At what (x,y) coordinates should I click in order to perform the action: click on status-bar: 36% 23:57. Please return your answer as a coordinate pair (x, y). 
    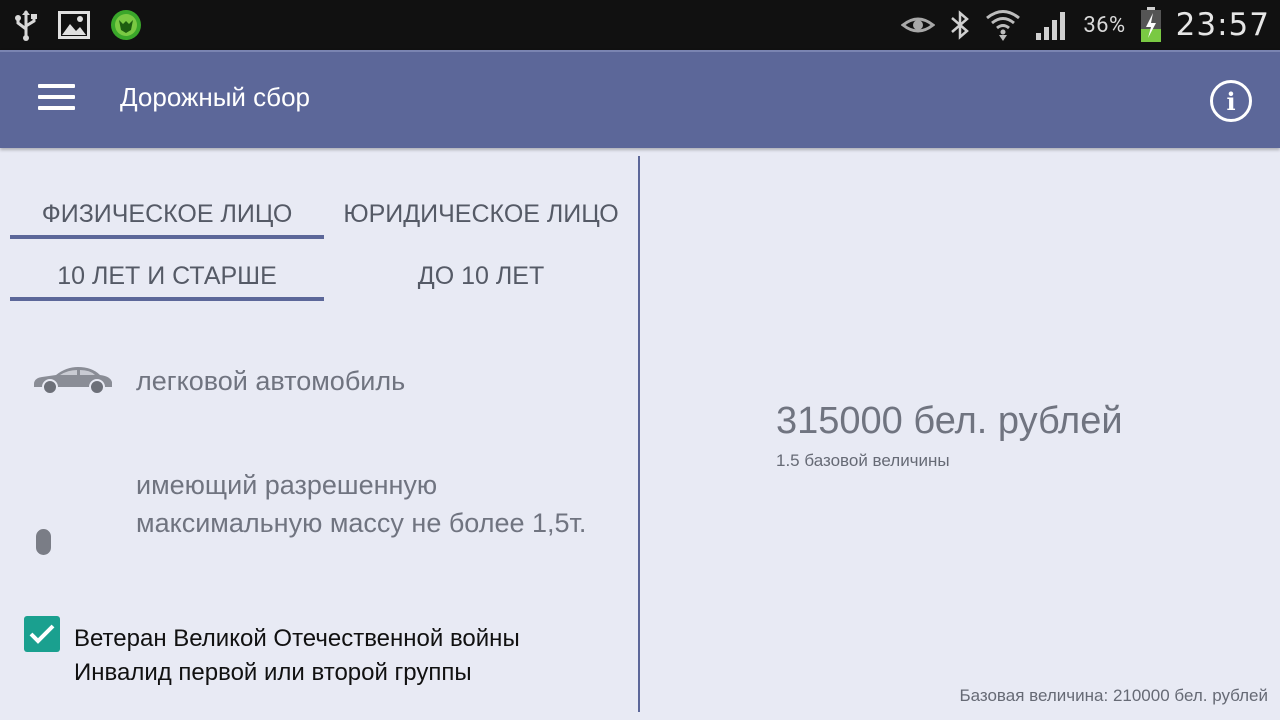
    Looking at the image, I should click on (640, 25).